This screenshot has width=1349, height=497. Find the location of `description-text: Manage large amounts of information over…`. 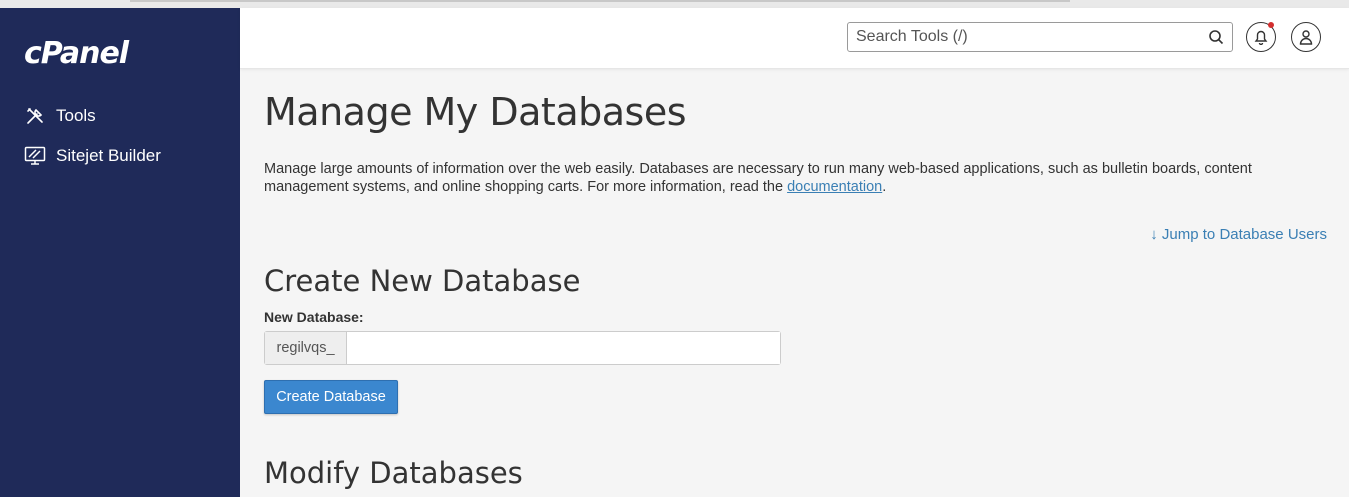

description-text: Manage large amounts of information over… is located at coordinates (758, 178).